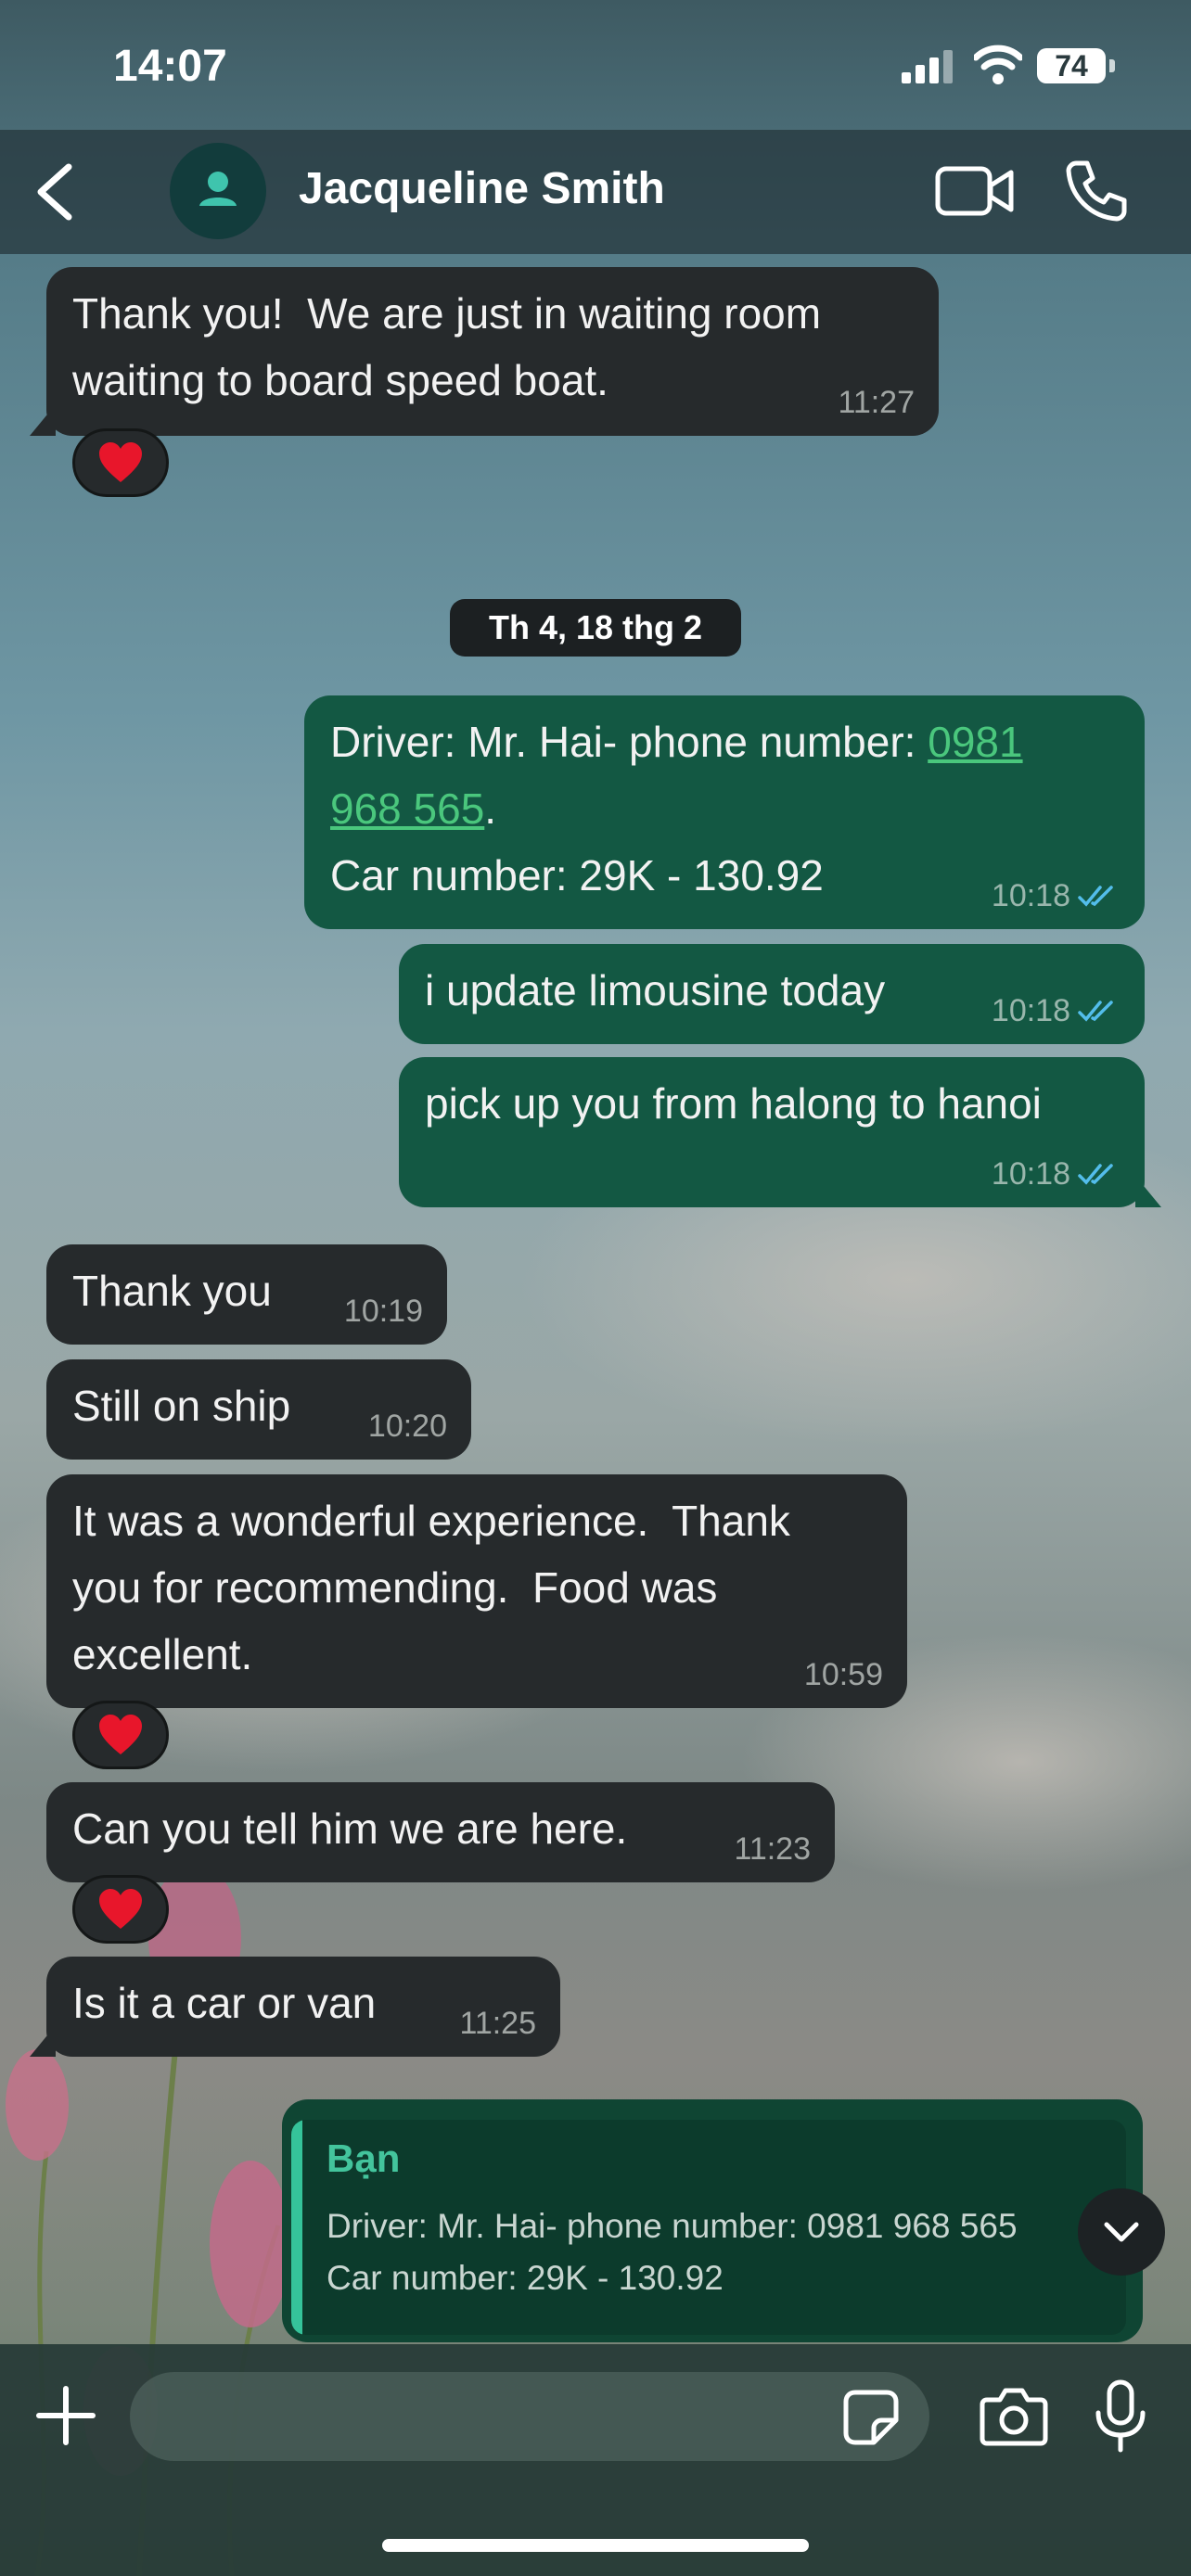 Image resolution: width=1191 pixels, height=2576 pixels. Describe the element at coordinates (772, 994) in the screenshot. I see `message-bubble-outgoing: i update limousine today 10:18` at that location.